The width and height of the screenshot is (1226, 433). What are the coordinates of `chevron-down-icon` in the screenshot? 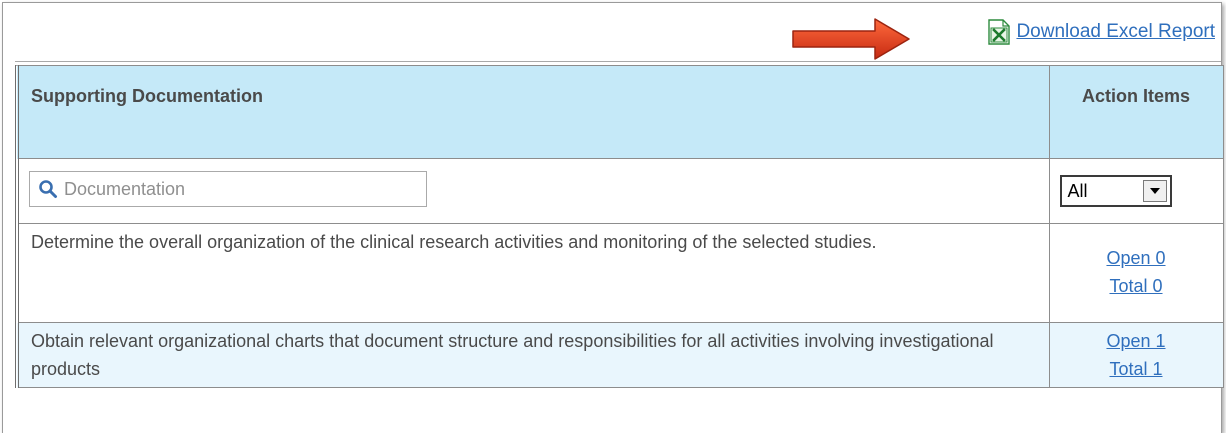 It's located at (1154, 191).